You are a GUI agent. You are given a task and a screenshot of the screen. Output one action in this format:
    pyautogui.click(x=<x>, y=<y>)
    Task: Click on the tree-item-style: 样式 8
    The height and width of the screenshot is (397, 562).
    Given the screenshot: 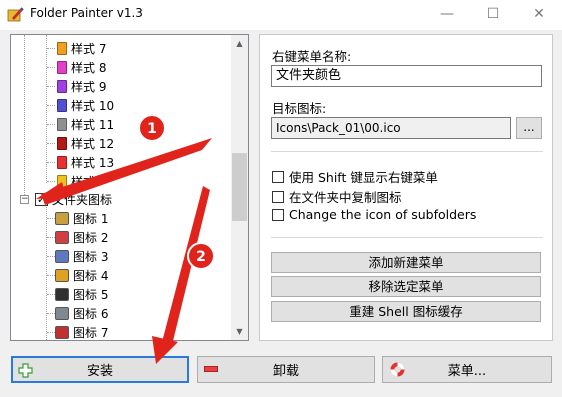 What is the action you would take?
    pyautogui.click(x=81, y=67)
    